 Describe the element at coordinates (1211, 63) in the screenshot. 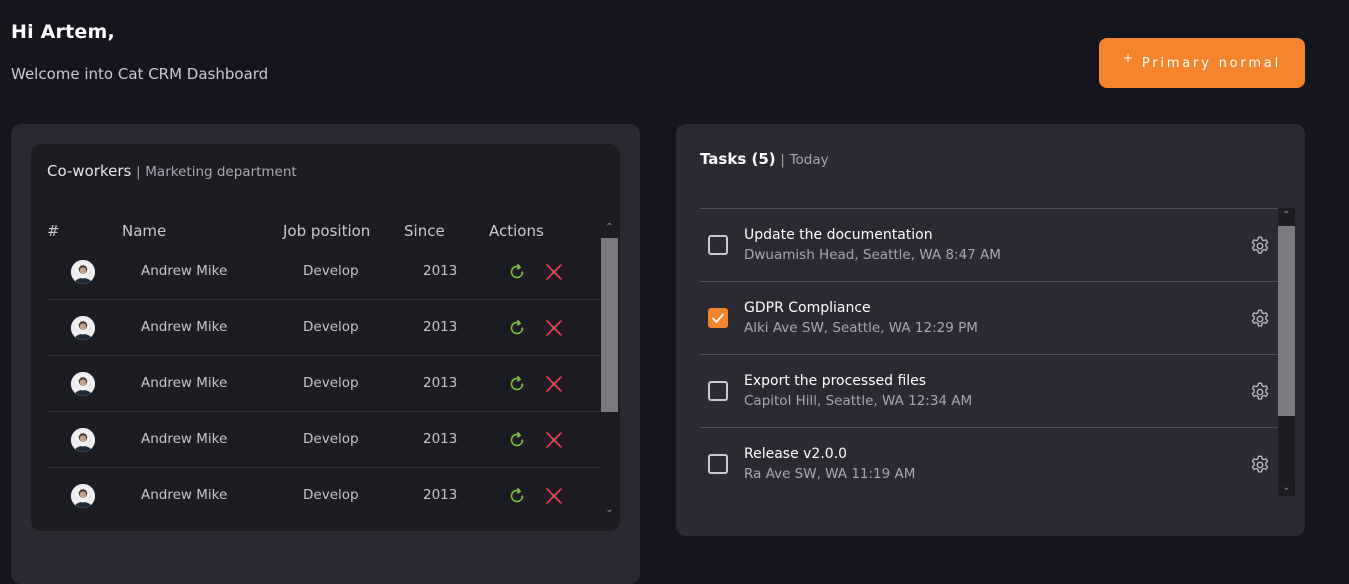

I see `primary-button-label: Primary normal` at that location.